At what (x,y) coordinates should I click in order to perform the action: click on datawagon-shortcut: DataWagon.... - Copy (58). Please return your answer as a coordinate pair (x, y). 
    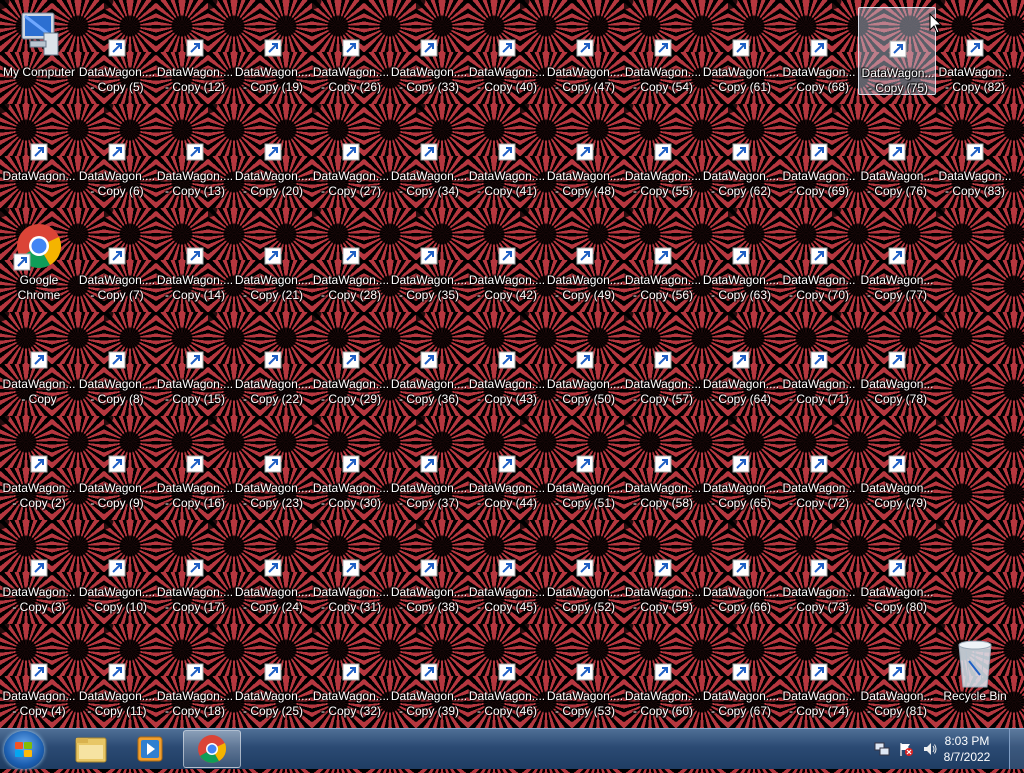
    Looking at the image, I should click on (663, 467).